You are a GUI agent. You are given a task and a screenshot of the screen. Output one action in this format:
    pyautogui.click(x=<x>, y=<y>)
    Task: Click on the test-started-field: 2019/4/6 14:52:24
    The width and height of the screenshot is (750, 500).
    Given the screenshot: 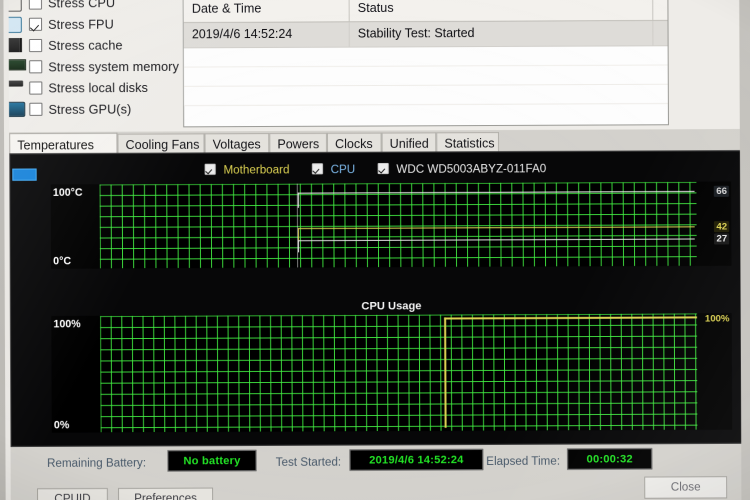 What is the action you would take?
    pyautogui.click(x=416, y=459)
    